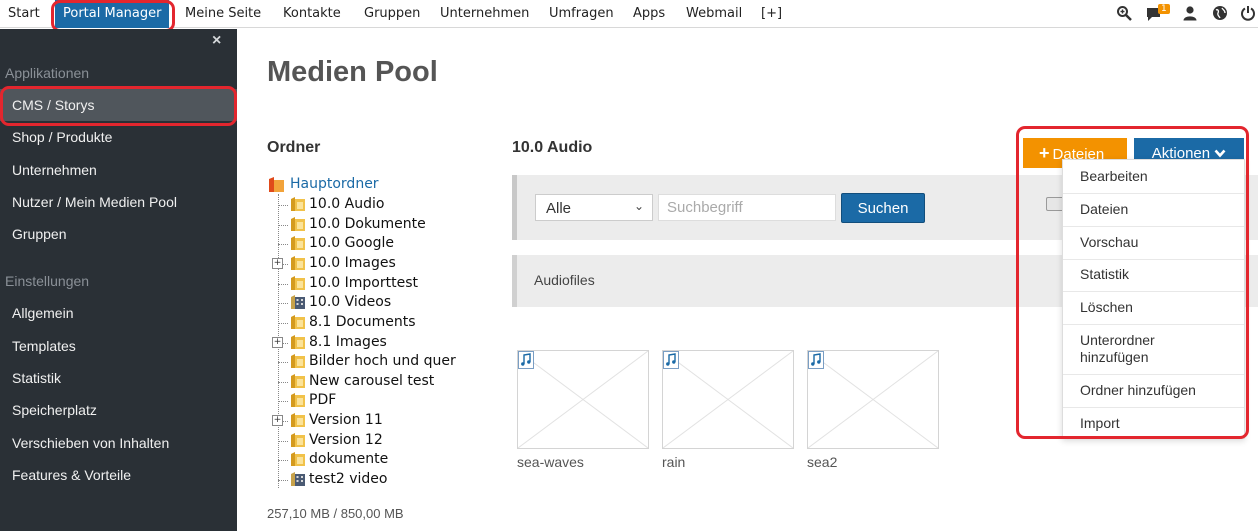 The height and width of the screenshot is (531, 1258). What do you see at coordinates (118, 346) in the screenshot?
I see `sidebar-item-templates: Templates` at bounding box center [118, 346].